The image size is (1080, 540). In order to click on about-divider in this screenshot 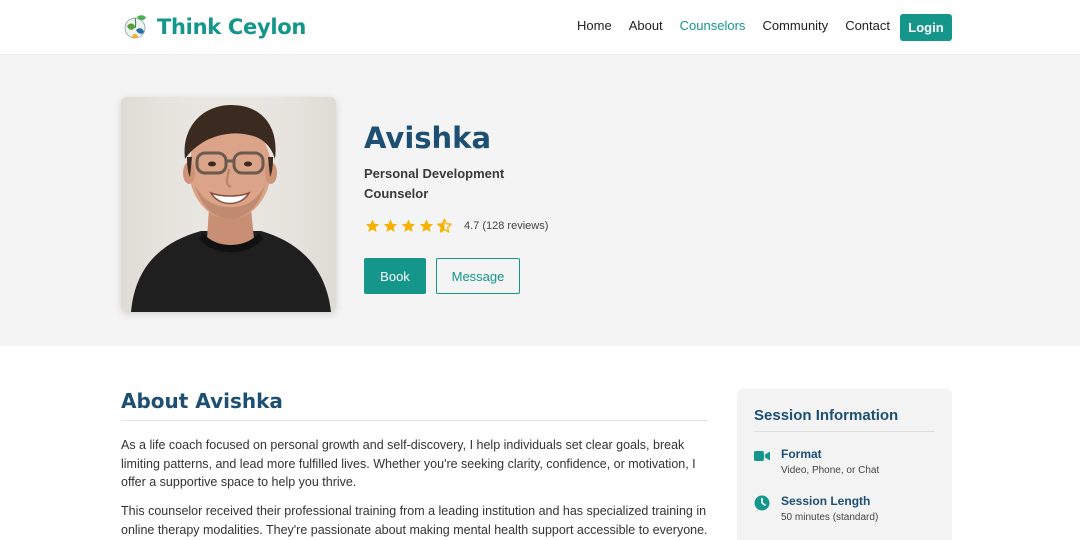, I will do `click(414, 420)`.